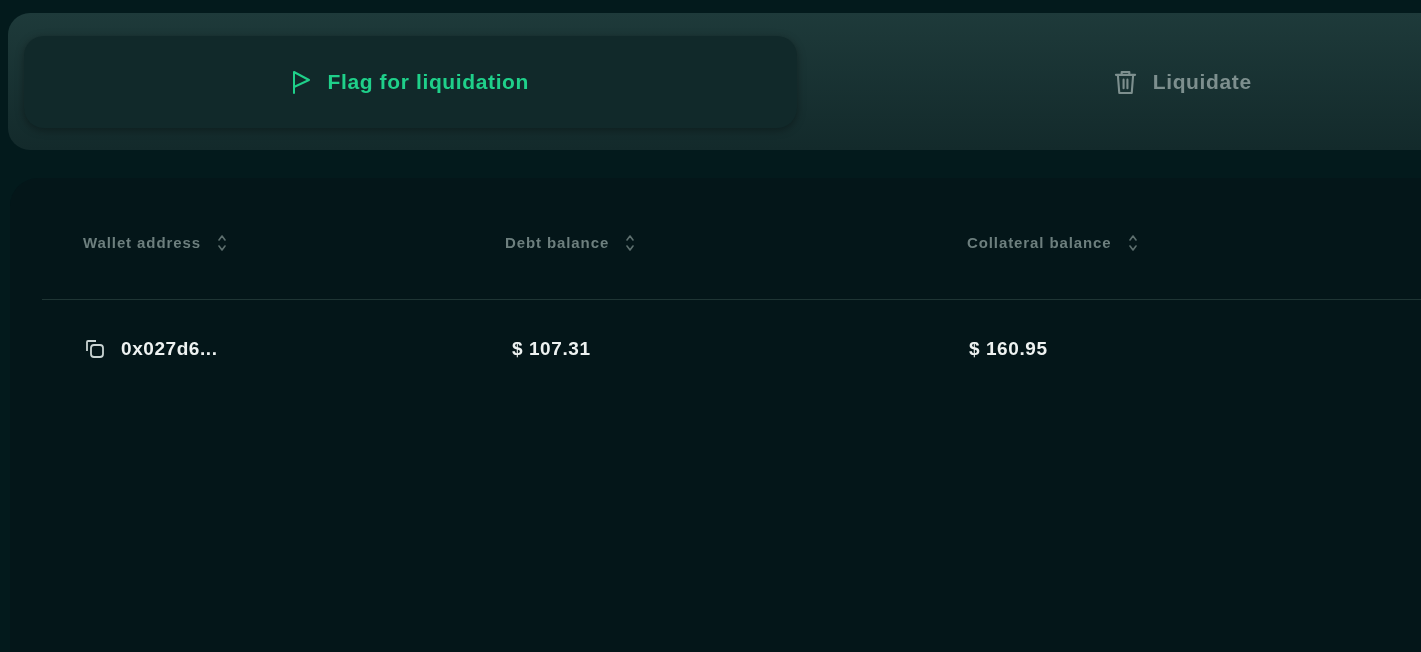  I want to click on copy-icon, so click(95, 349).